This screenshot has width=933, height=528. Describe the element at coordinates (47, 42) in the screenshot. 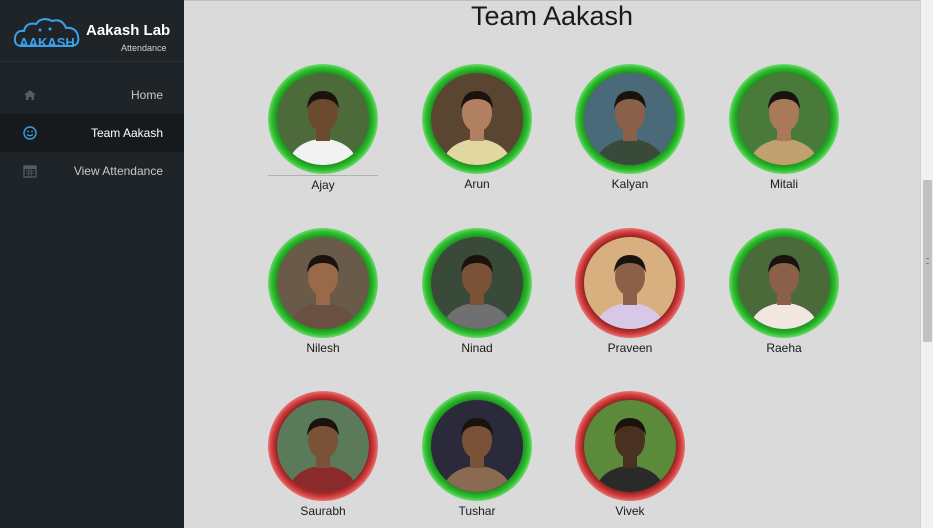

I see `logo-text: AAKASH` at that location.